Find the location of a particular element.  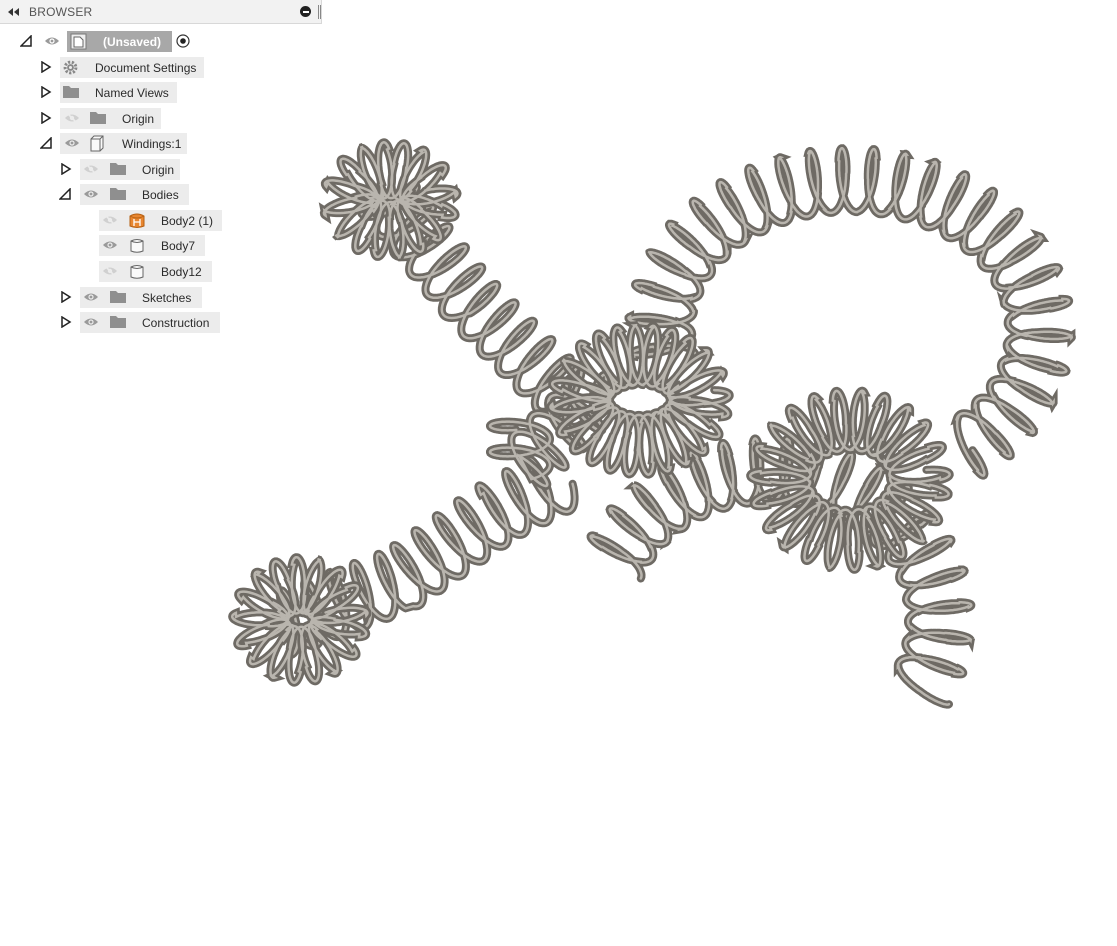

root-label: (Unsaved) is located at coordinates (132, 42).